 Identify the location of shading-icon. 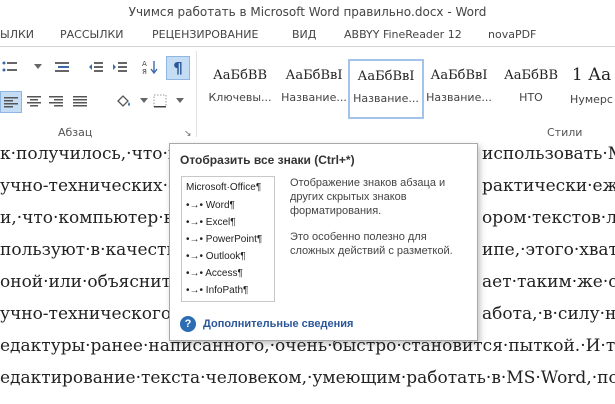
(124, 101).